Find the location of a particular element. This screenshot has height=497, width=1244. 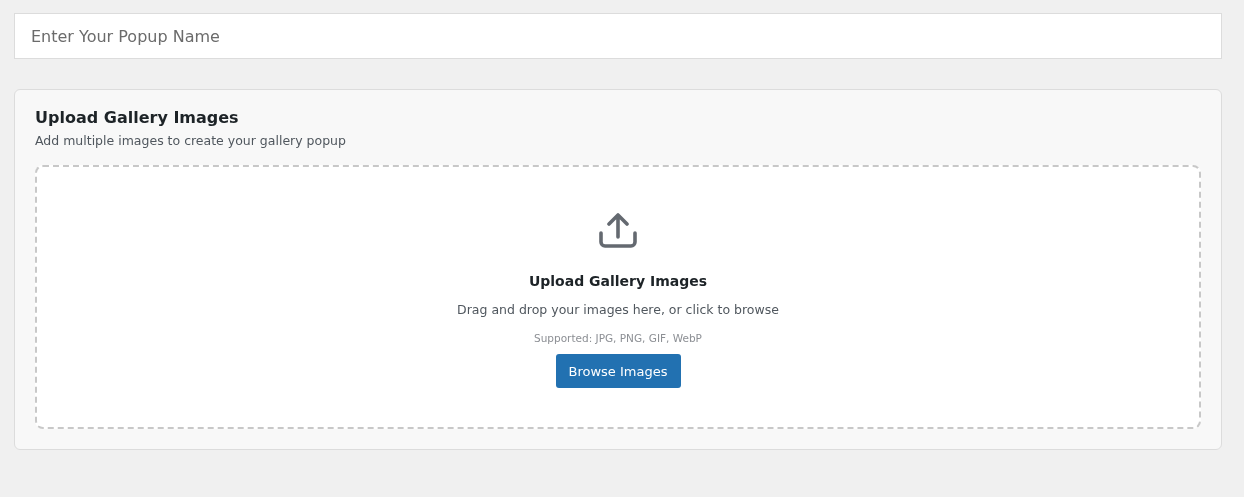

dropzone-title: Upload Gallery Images is located at coordinates (618, 281).